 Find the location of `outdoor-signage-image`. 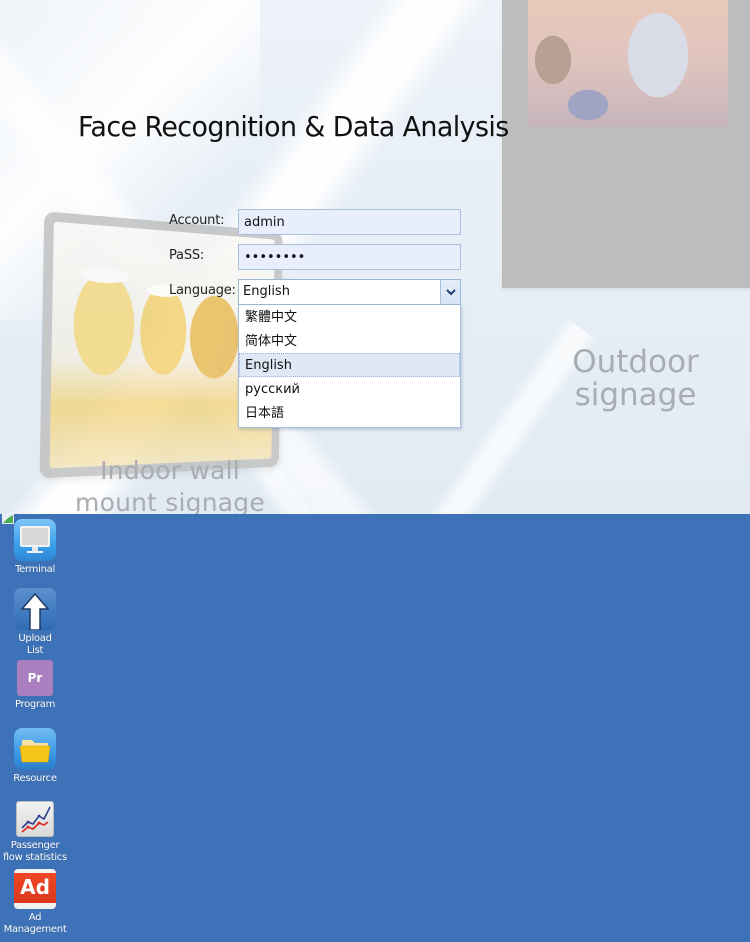

outdoor-signage-image is located at coordinates (626, 144).